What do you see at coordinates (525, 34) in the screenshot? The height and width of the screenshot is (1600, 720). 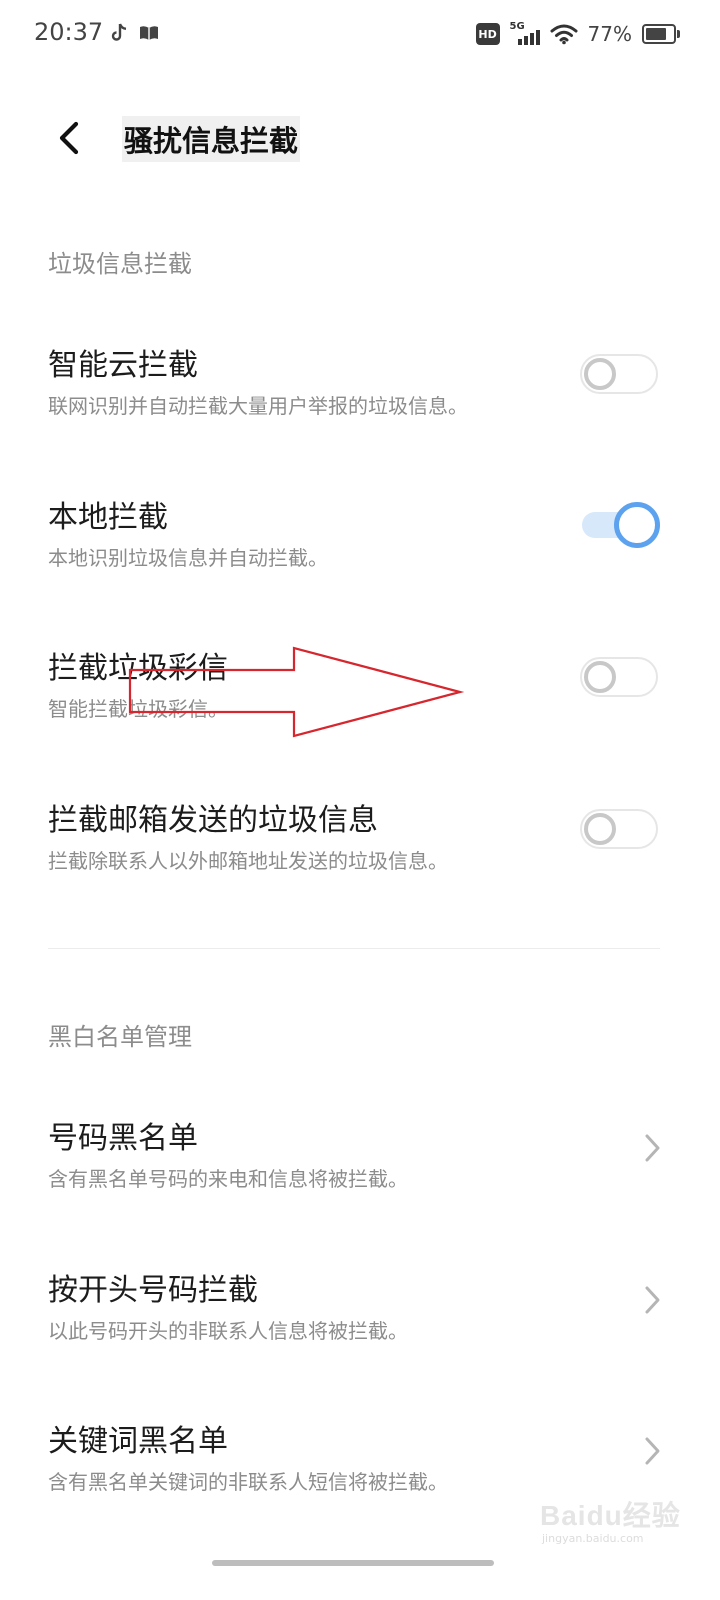 I see `cellular-signal-icon: 5G` at bounding box center [525, 34].